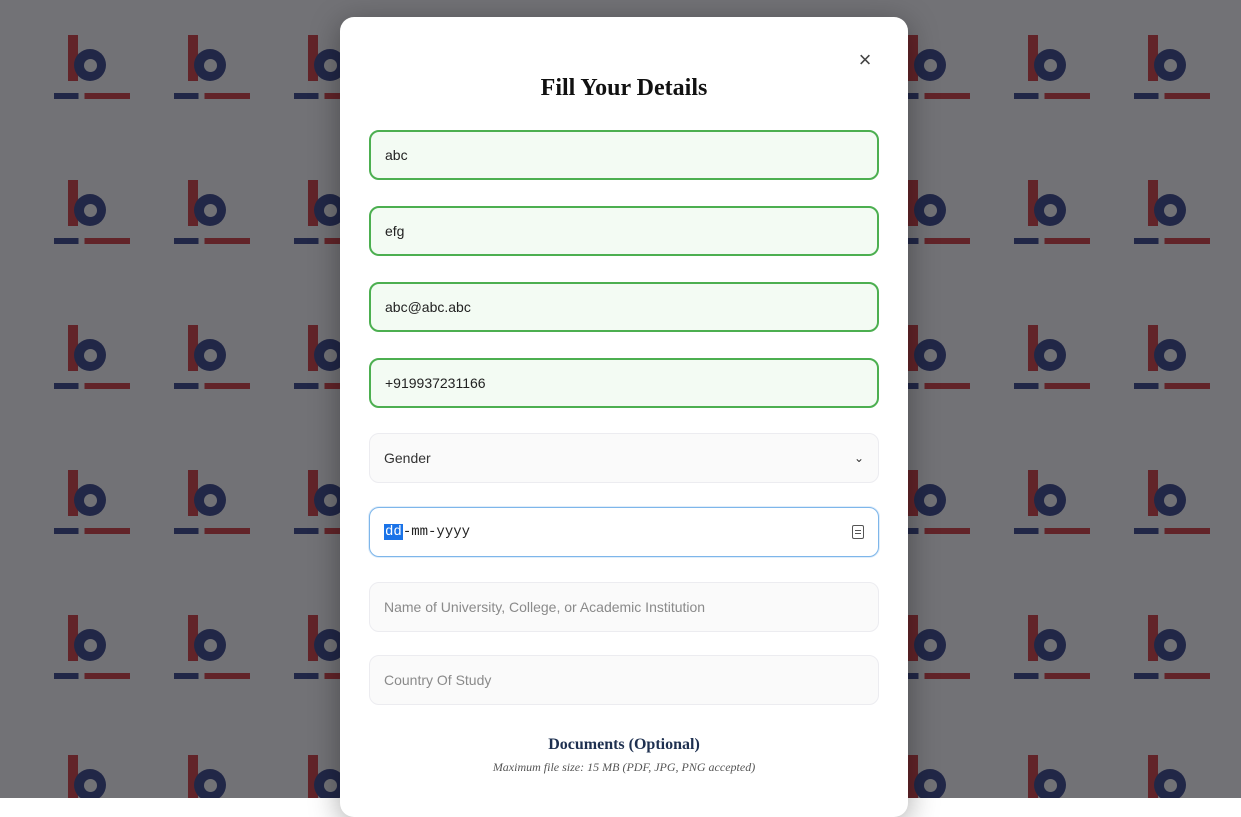  What do you see at coordinates (624, 744) in the screenshot?
I see `documents-title: Documents (Optional)` at bounding box center [624, 744].